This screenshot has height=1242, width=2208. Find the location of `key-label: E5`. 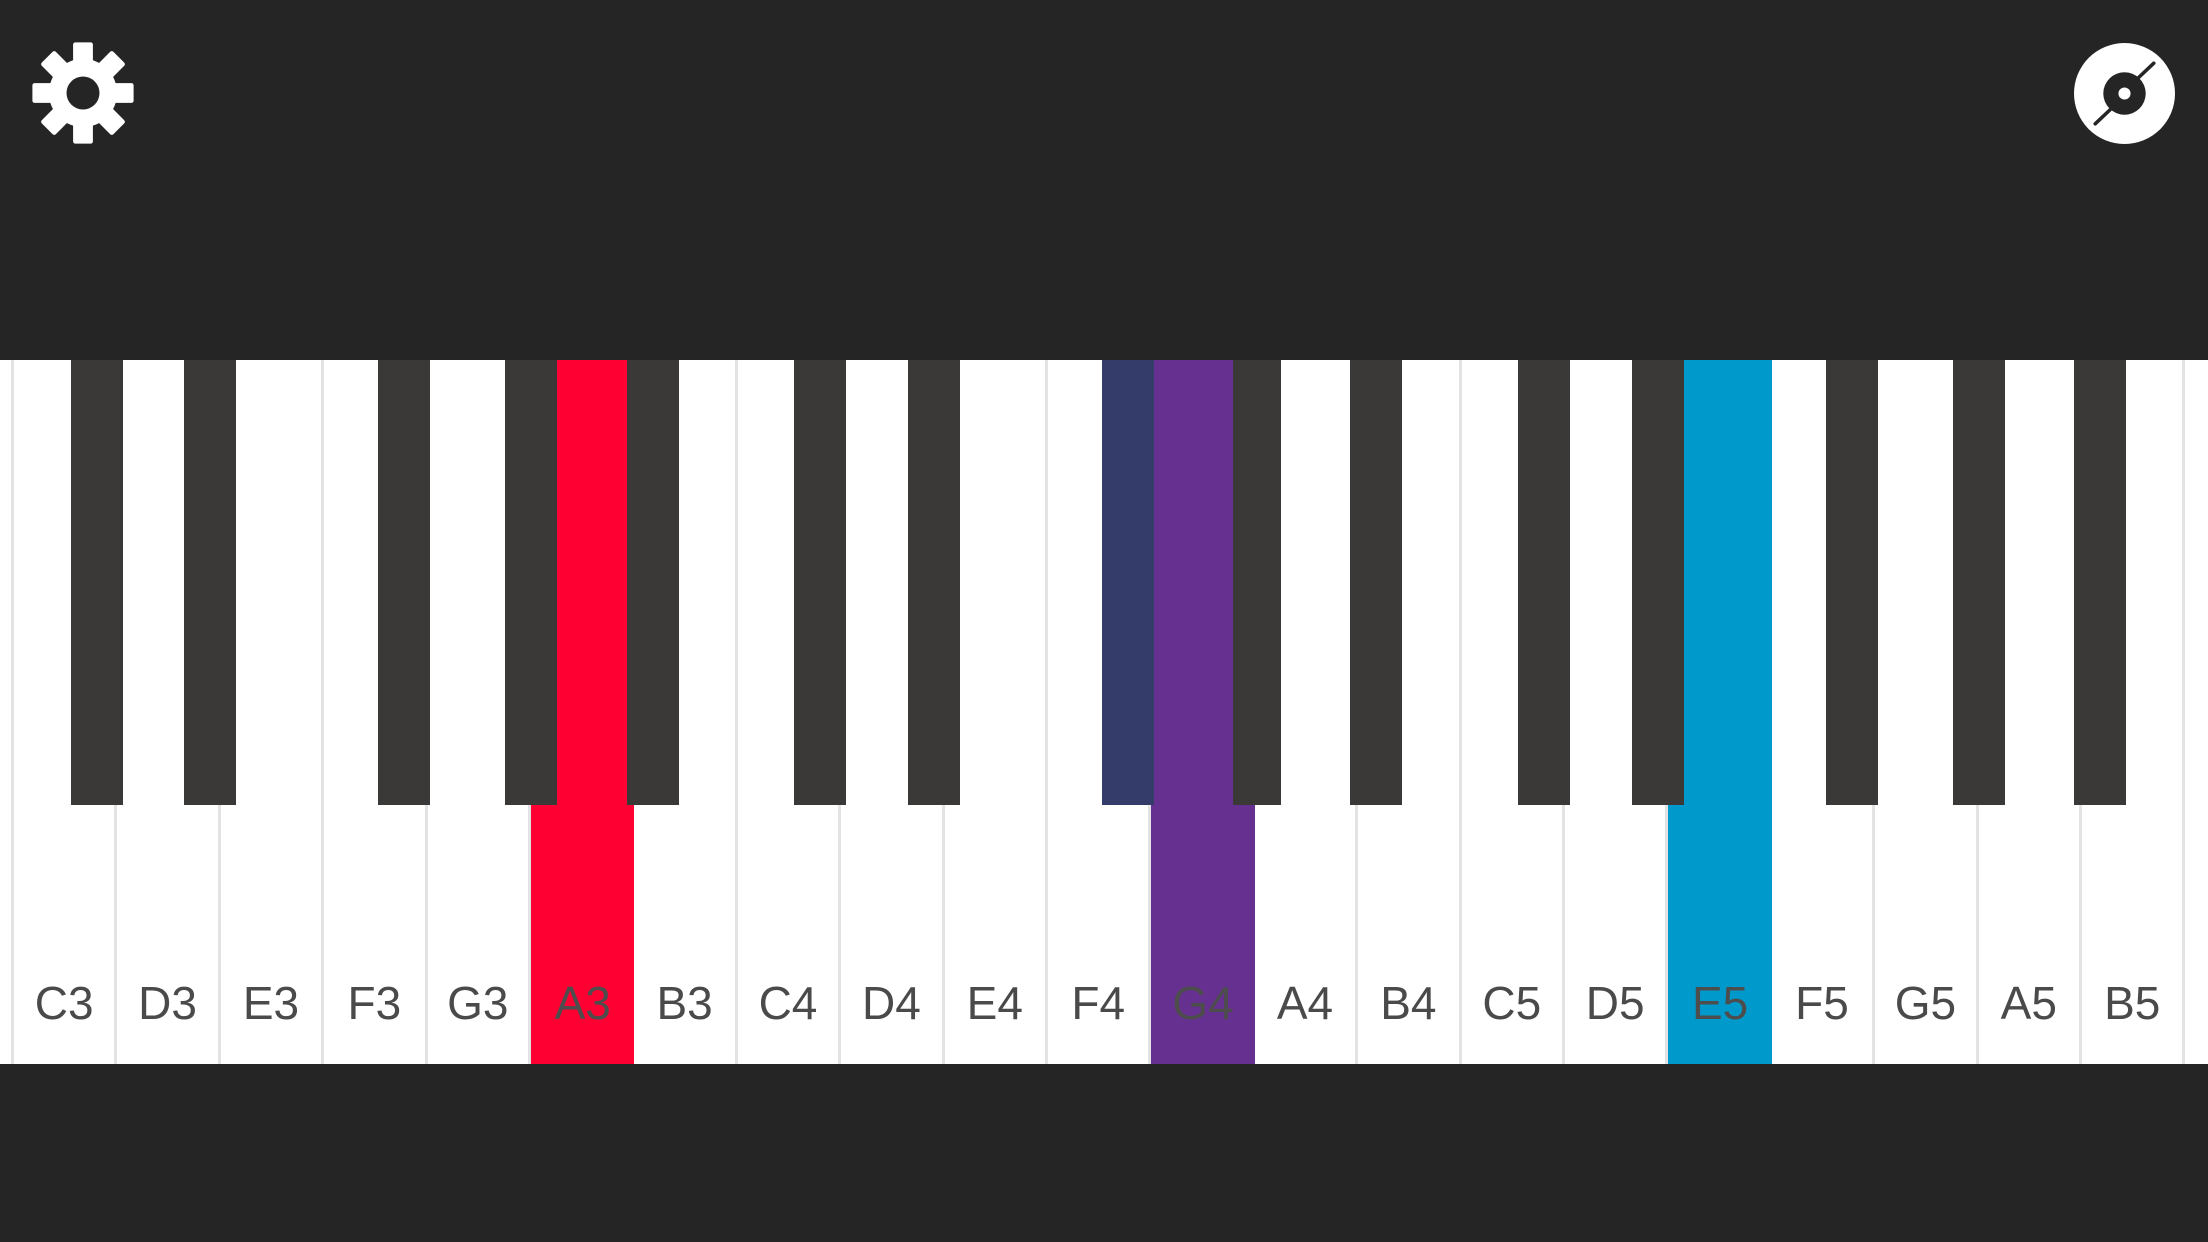

key-label: E5 is located at coordinates (1720, 1003).